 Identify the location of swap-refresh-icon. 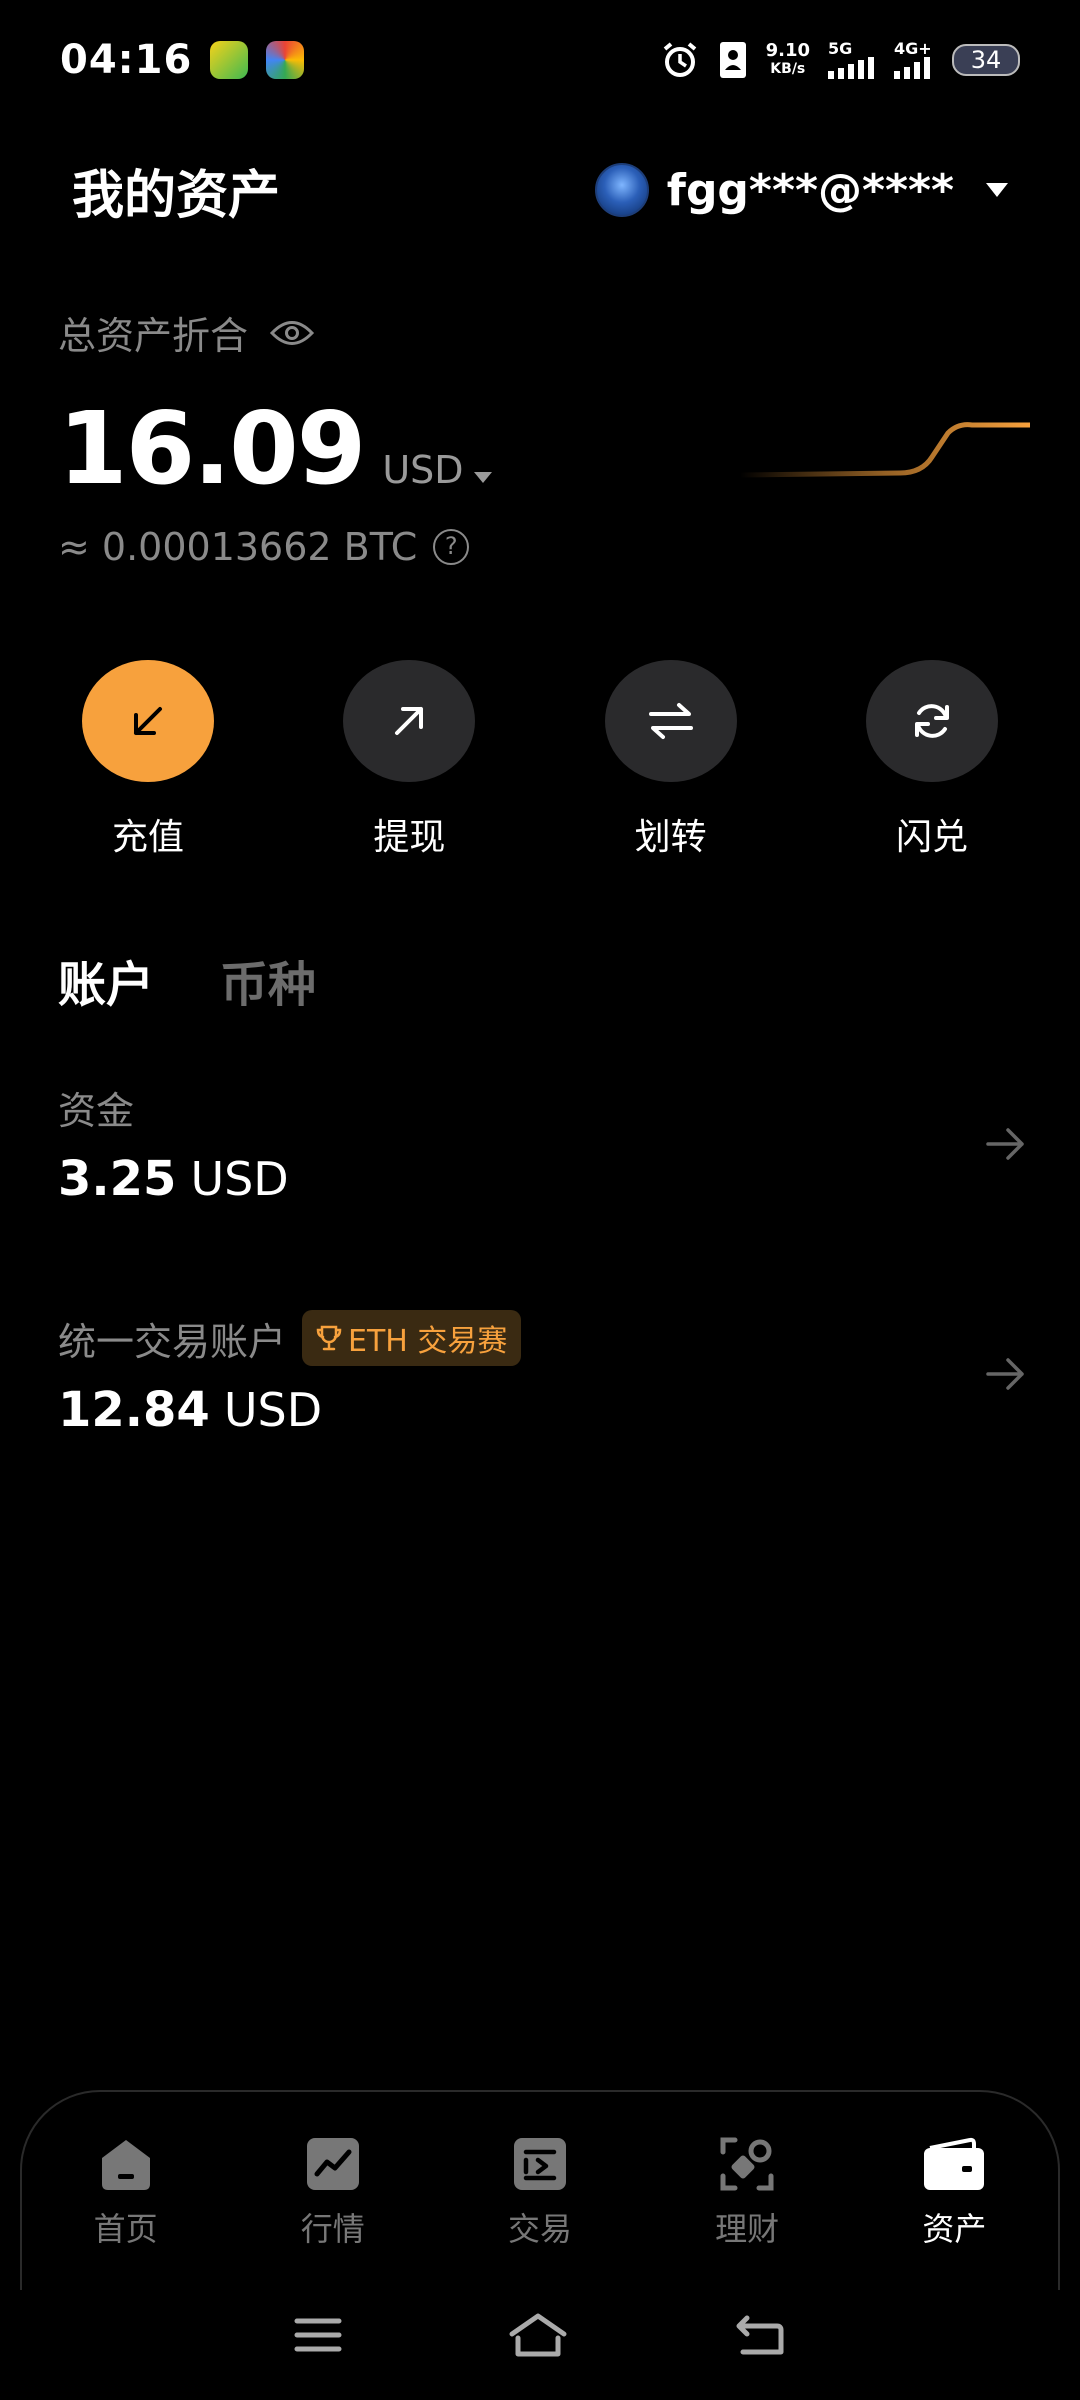
(931, 721).